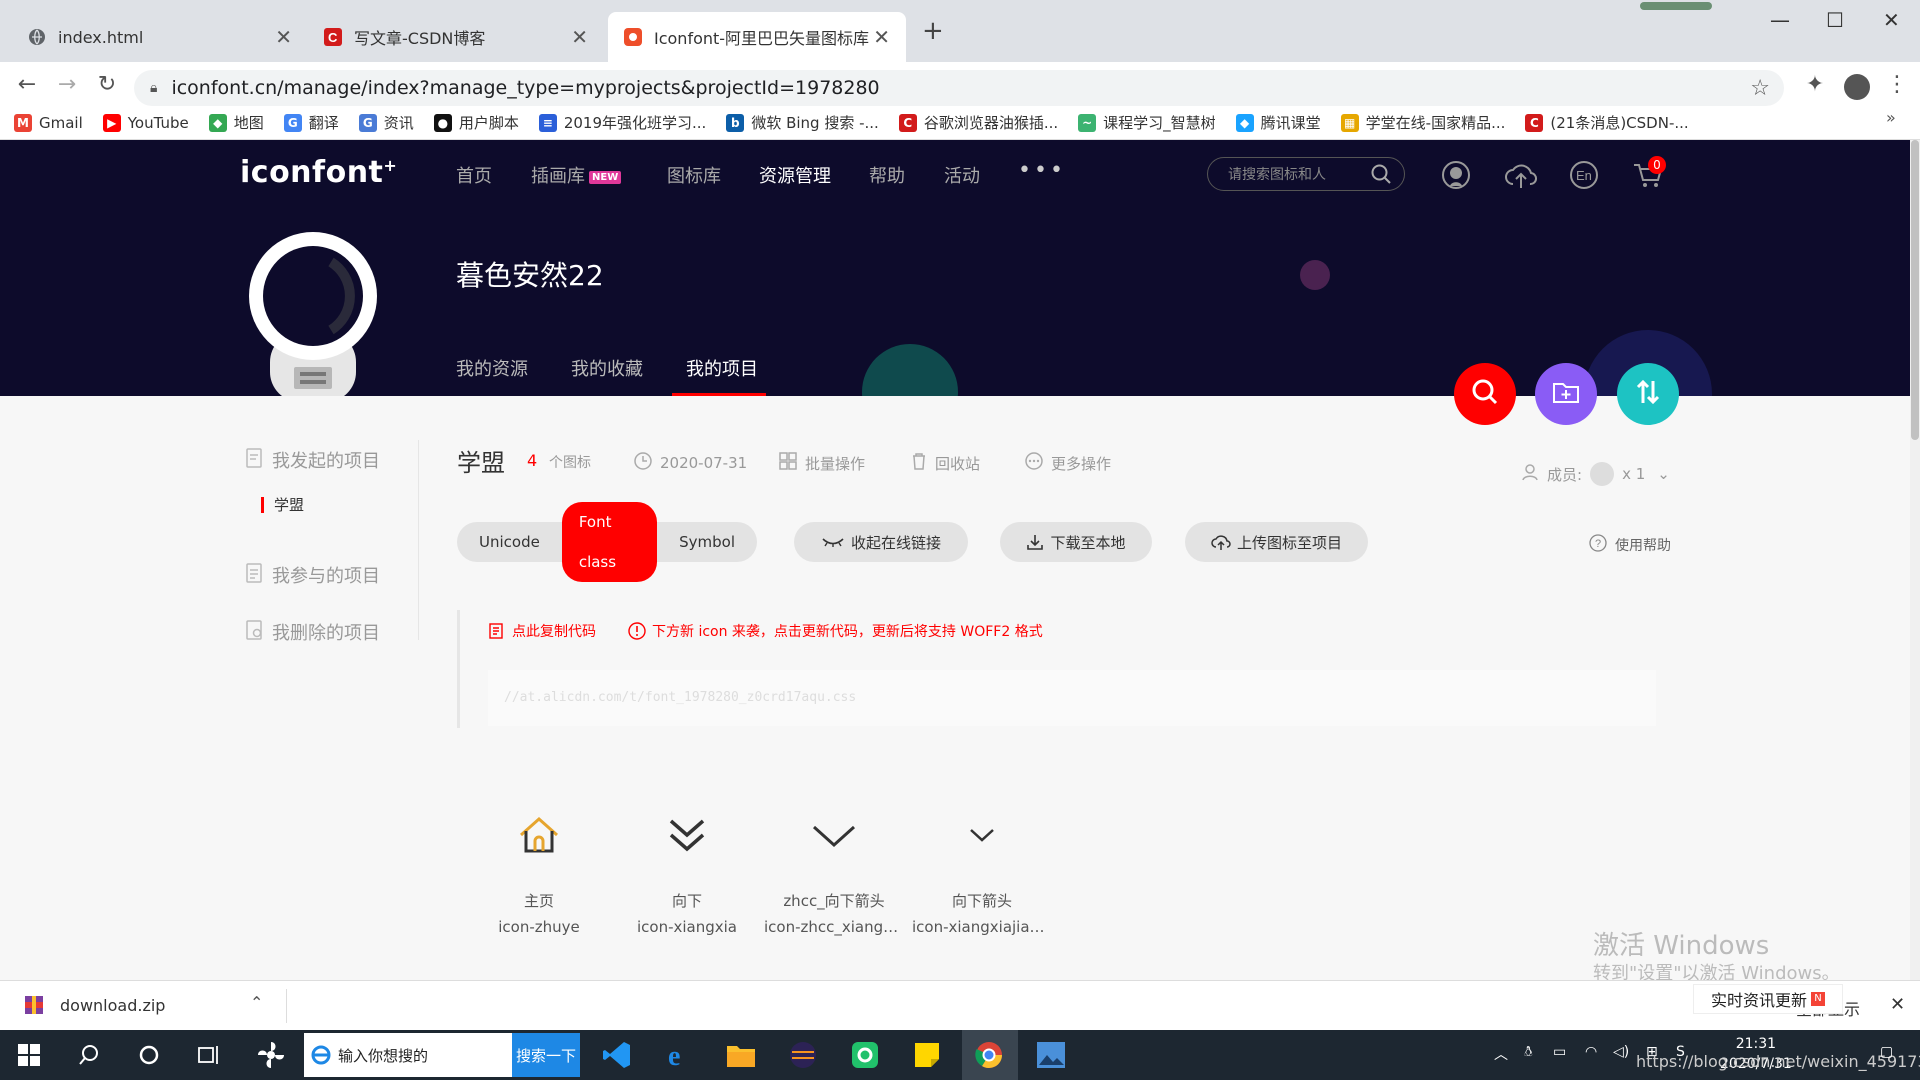 Image resolution: width=1920 pixels, height=1080 pixels. What do you see at coordinates (822, 463) in the screenshot?
I see `batch-operation-button: 批量操作` at bounding box center [822, 463].